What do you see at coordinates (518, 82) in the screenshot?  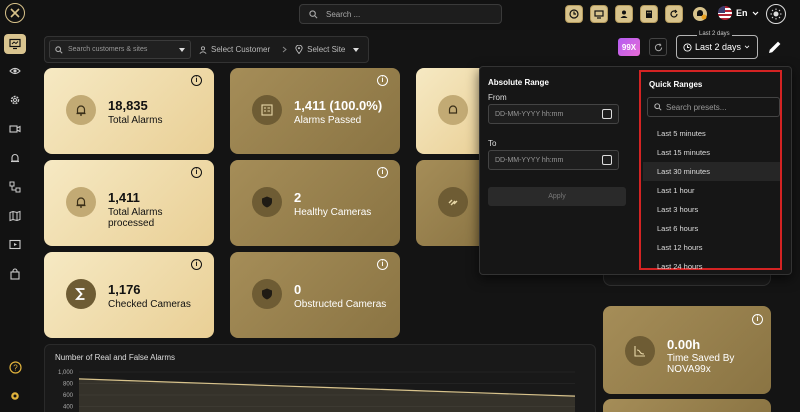 I see `absolute-range-title: Absolute Range` at bounding box center [518, 82].